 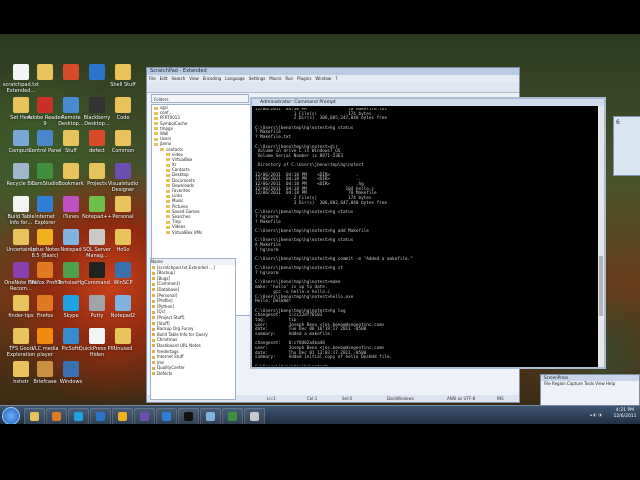 What do you see at coordinates (161, 312) in the screenshot?
I see `file-list-item-label: [Qc]` at bounding box center [161, 312].